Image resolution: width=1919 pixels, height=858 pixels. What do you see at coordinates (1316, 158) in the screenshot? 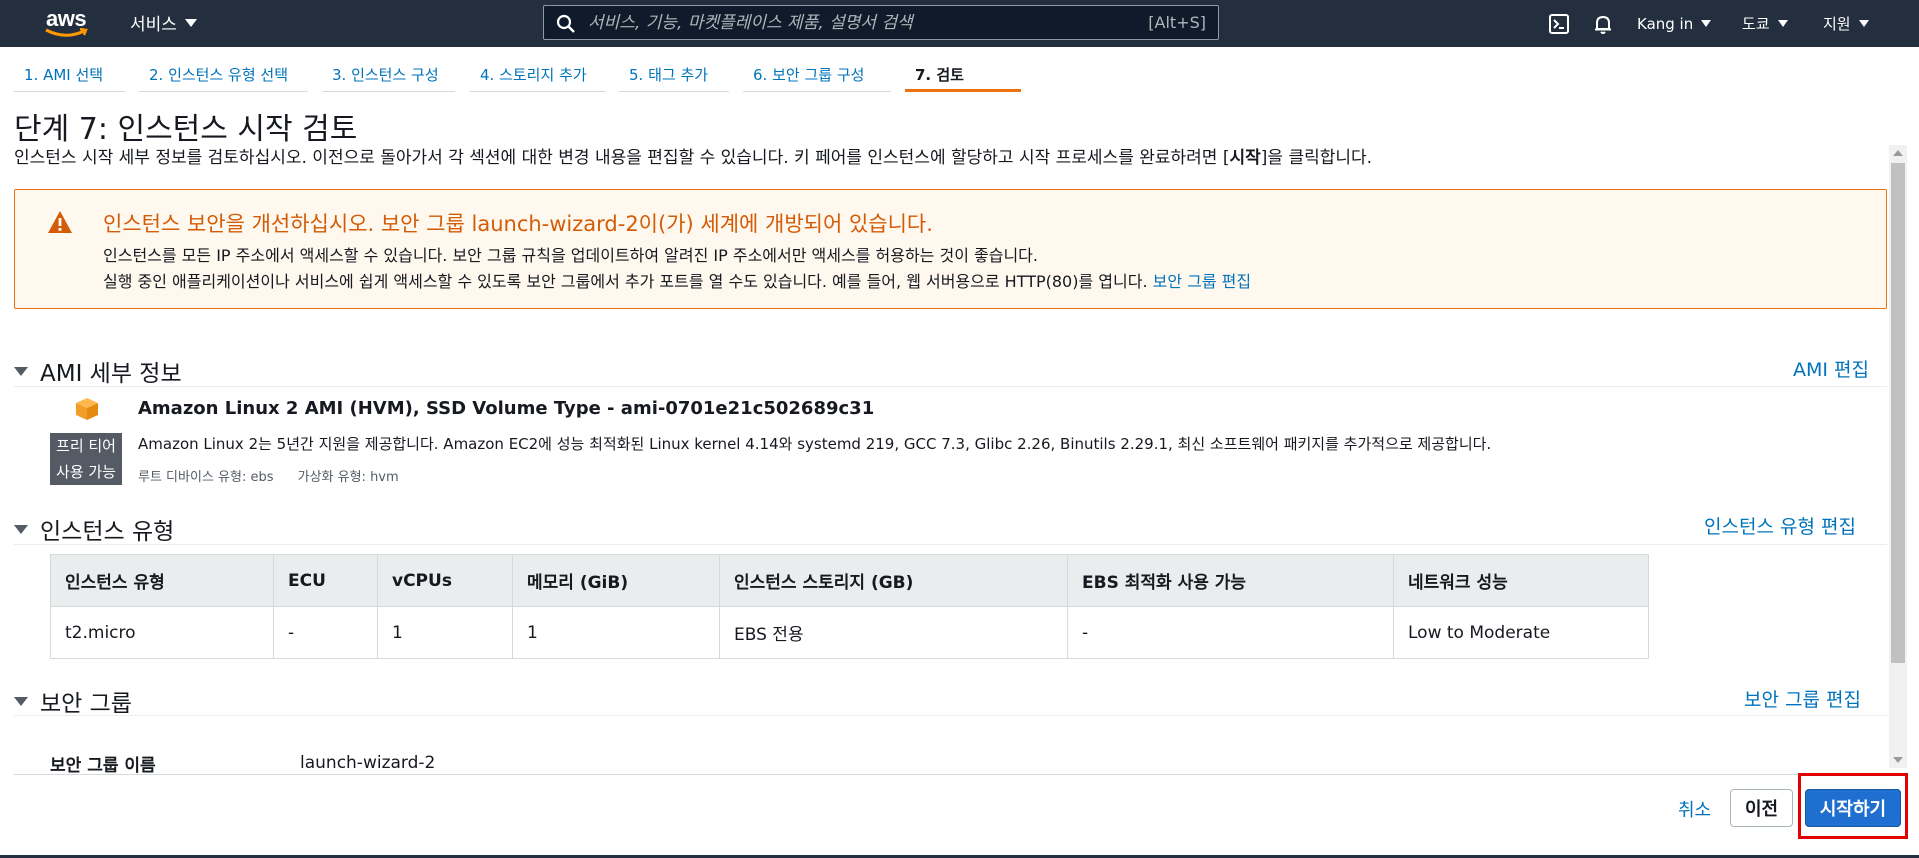
I see `subtitle-text-after: ]을 클릭합니다.` at bounding box center [1316, 158].